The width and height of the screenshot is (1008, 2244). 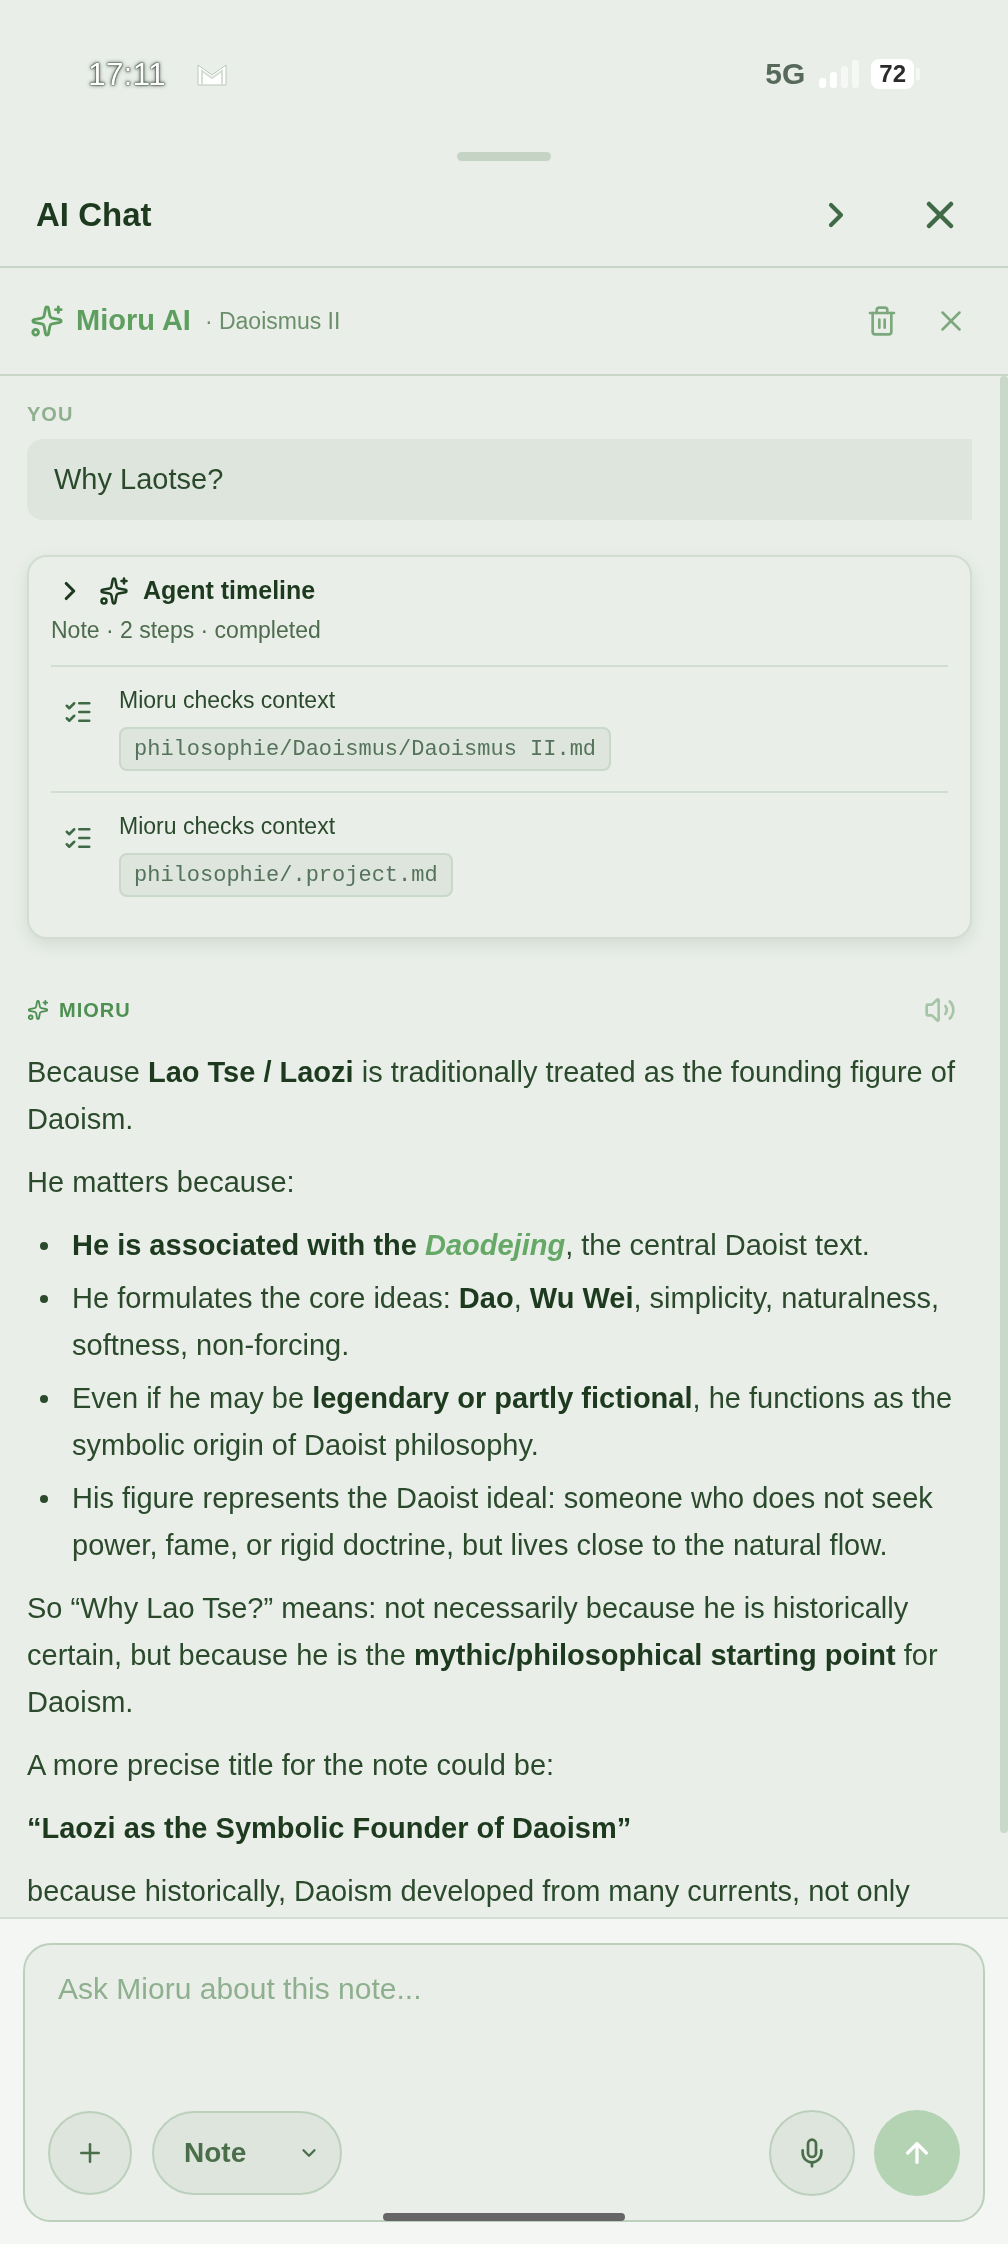 I want to click on drag-handle, so click(x=504, y=156).